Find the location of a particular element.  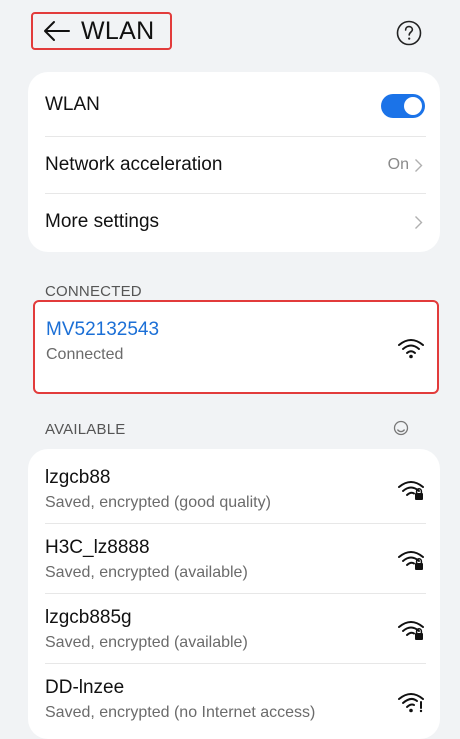

back-button: WLAN is located at coordinates (101, 31).